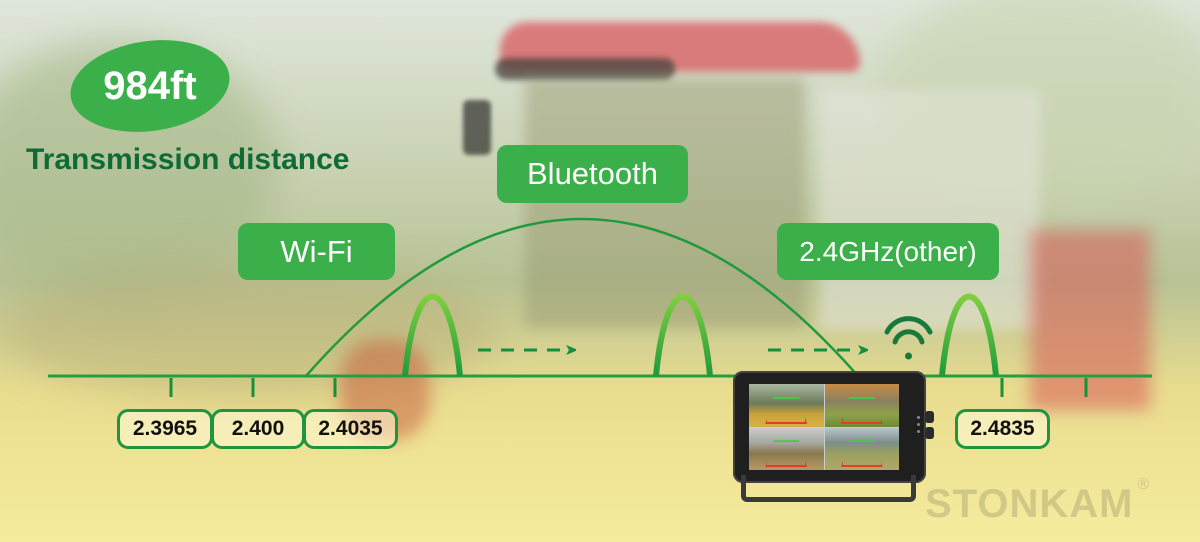 This screenshot has width=1200, height=542. Describe the element at coordinates (888, 251) in the screenshot. I see `label-2-4ghz-other: 2.4GHz(other)` at that location.